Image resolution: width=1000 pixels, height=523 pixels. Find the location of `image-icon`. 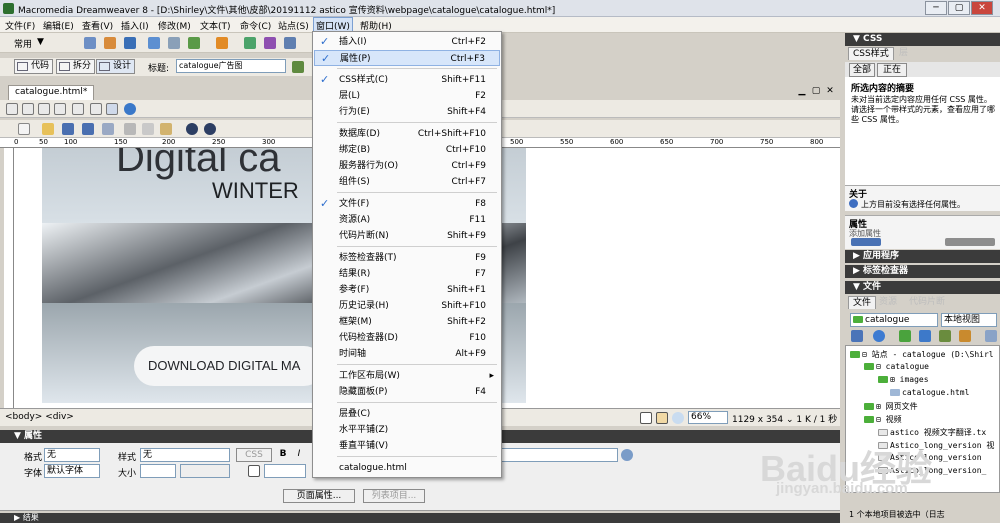

image-icon is located at coordinates (194, 43).